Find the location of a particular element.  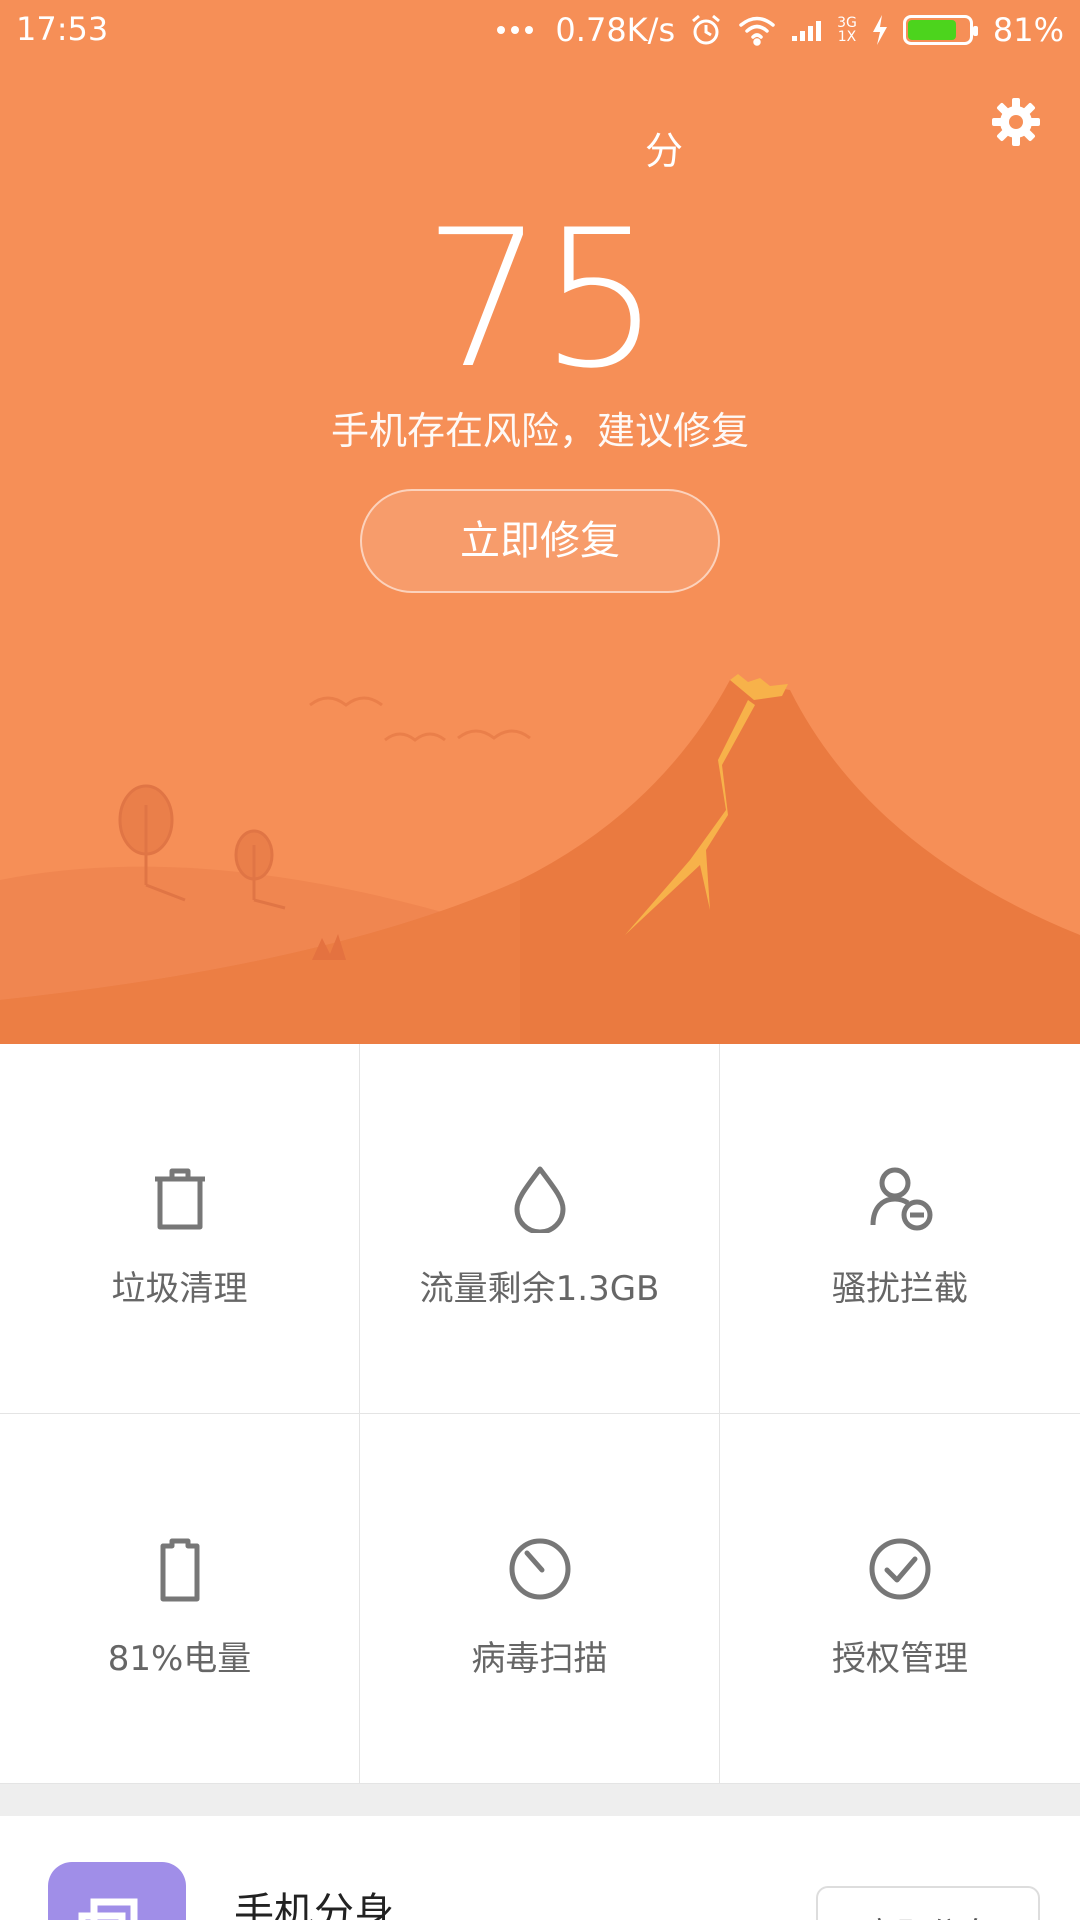

settings-gear-icon is located at coordinates (1016, 122).